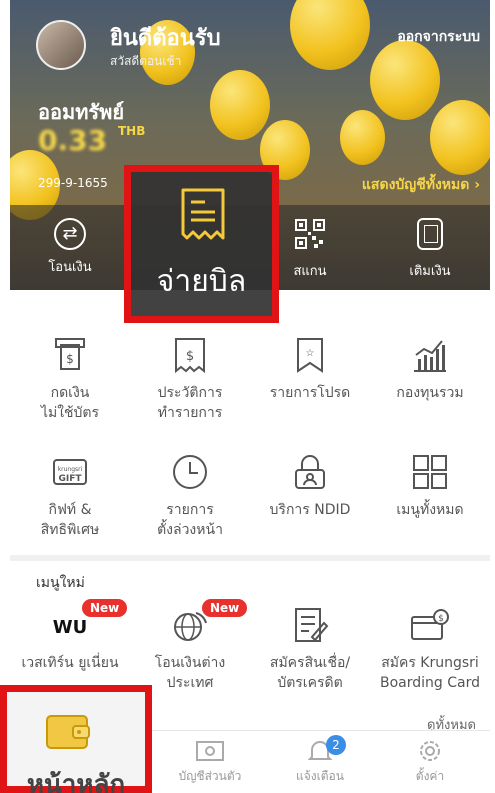 Image resolution: width=495 pixels, height=793 pixels. I want to click on welcome-title: ยินดีต้อนรับ, so click(165, 38).